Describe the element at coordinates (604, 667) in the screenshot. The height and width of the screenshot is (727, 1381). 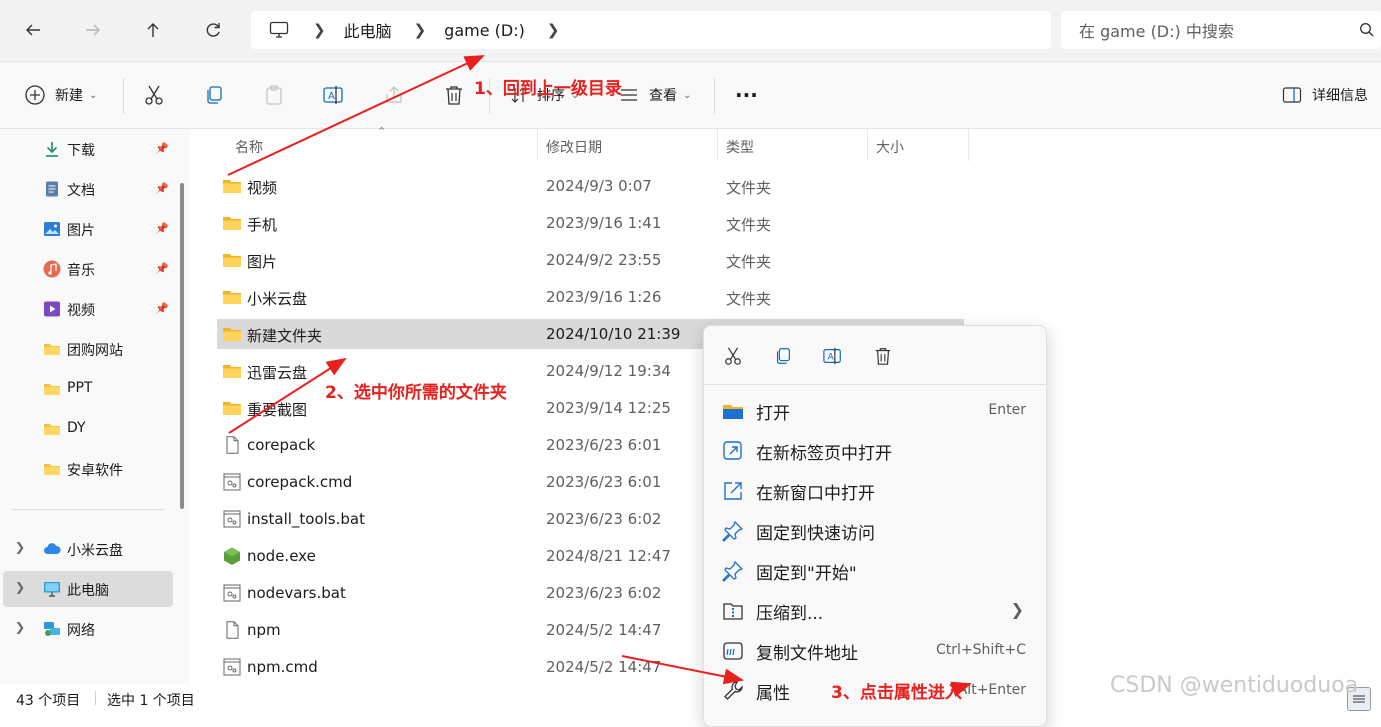
I see `file-date: 2024/5/2 14:47` at that location.